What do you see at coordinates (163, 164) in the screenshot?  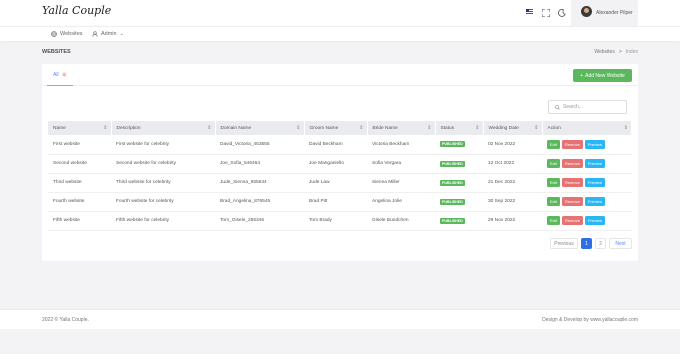 I see `cell-description: Second website for celebrity` at bounding box center [163, 164].